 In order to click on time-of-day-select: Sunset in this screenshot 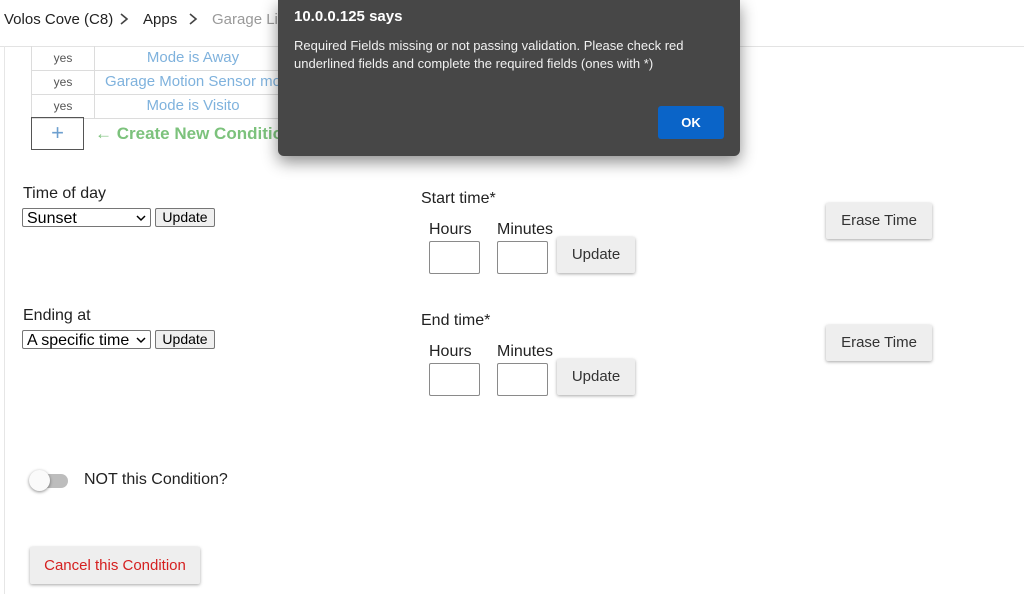, I will do `click(86, 217)`.